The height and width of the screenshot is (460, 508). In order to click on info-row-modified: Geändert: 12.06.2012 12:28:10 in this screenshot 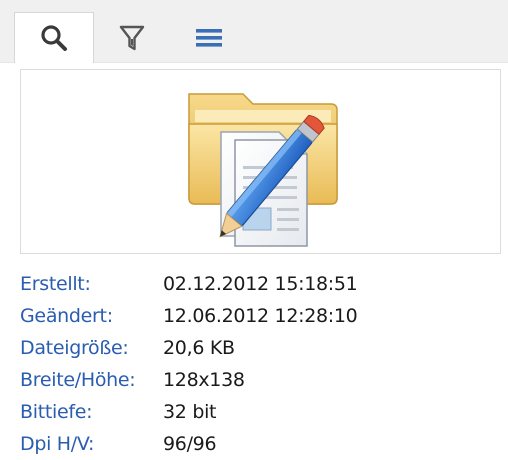, I will do `click(255, 316)`.